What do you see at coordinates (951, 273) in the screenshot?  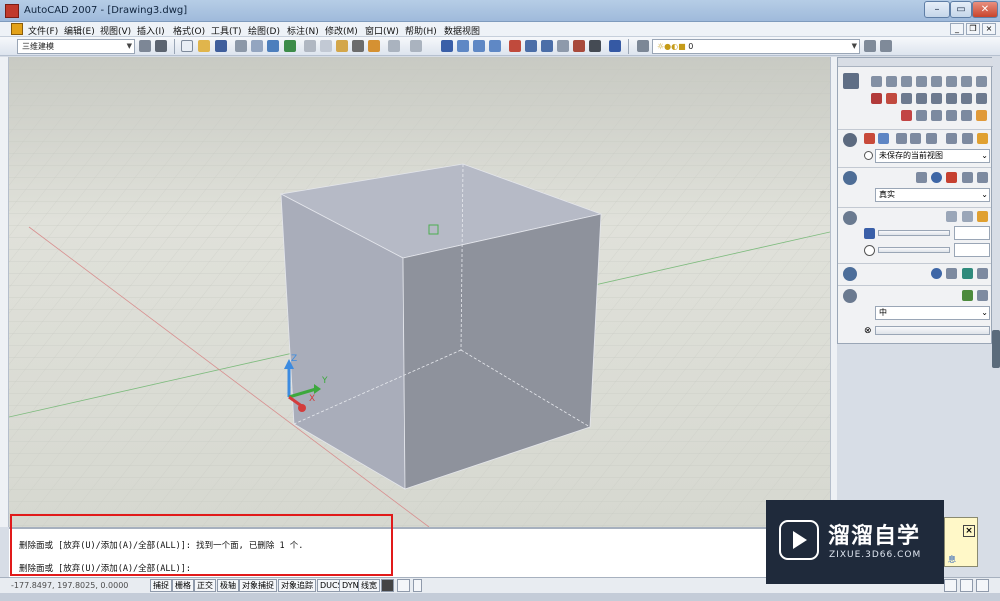 I see `material-attach-icon` at bounding box center [951, 273].